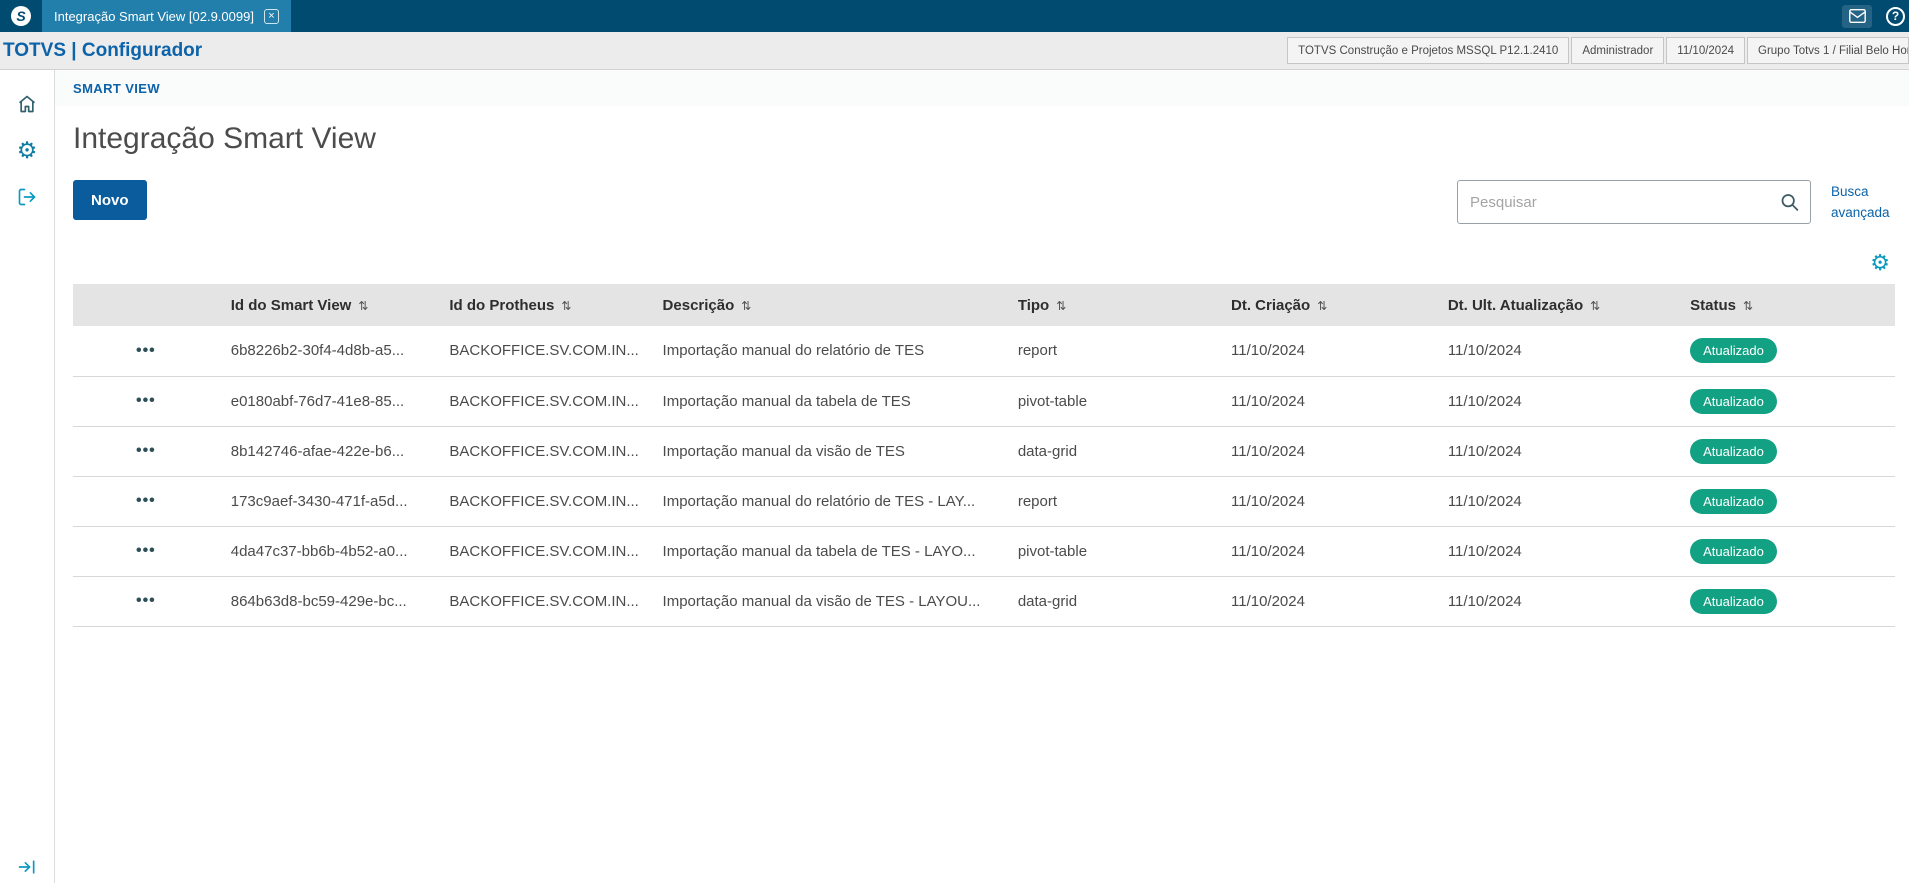  I want to click on user-info: Administrador, so click(1618, 50).